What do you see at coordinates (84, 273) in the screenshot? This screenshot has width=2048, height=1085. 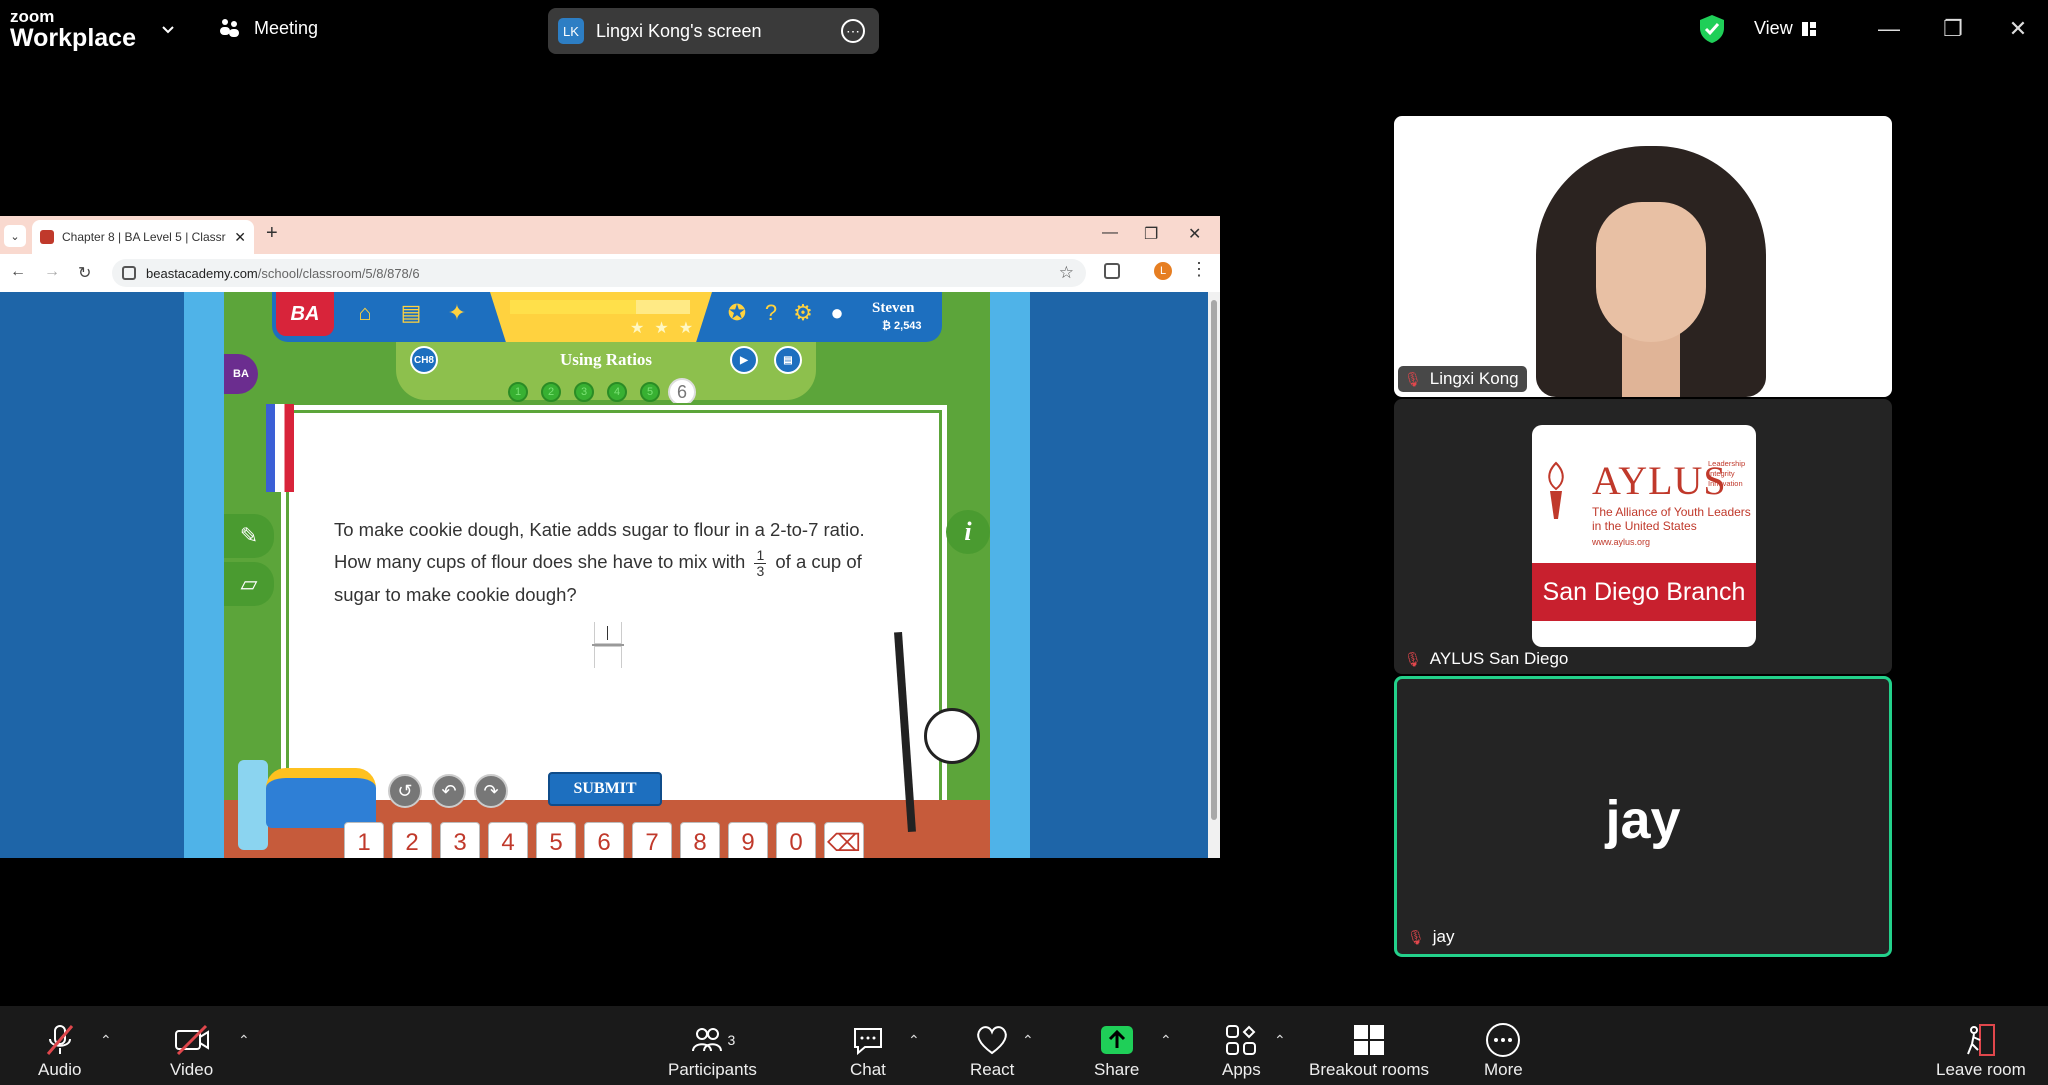 I see `reload-icon: ↻` at bounding box center [84, 273].